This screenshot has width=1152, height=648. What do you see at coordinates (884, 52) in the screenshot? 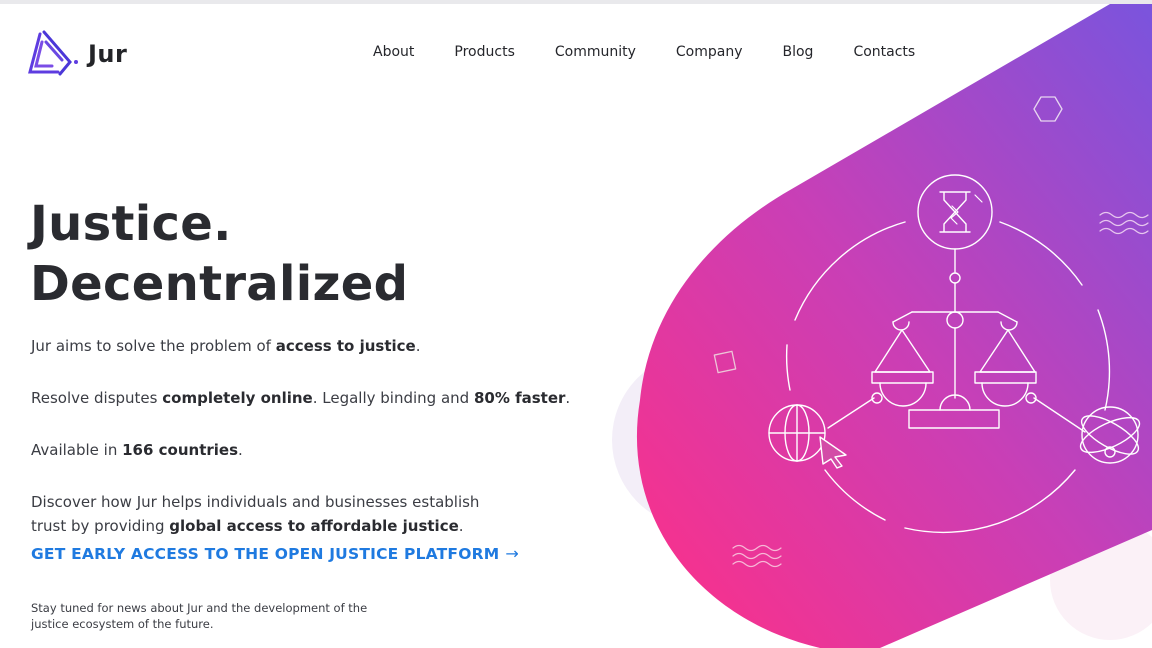
I see `nav-contacts: Contacts` at bounding box center [884, 52].